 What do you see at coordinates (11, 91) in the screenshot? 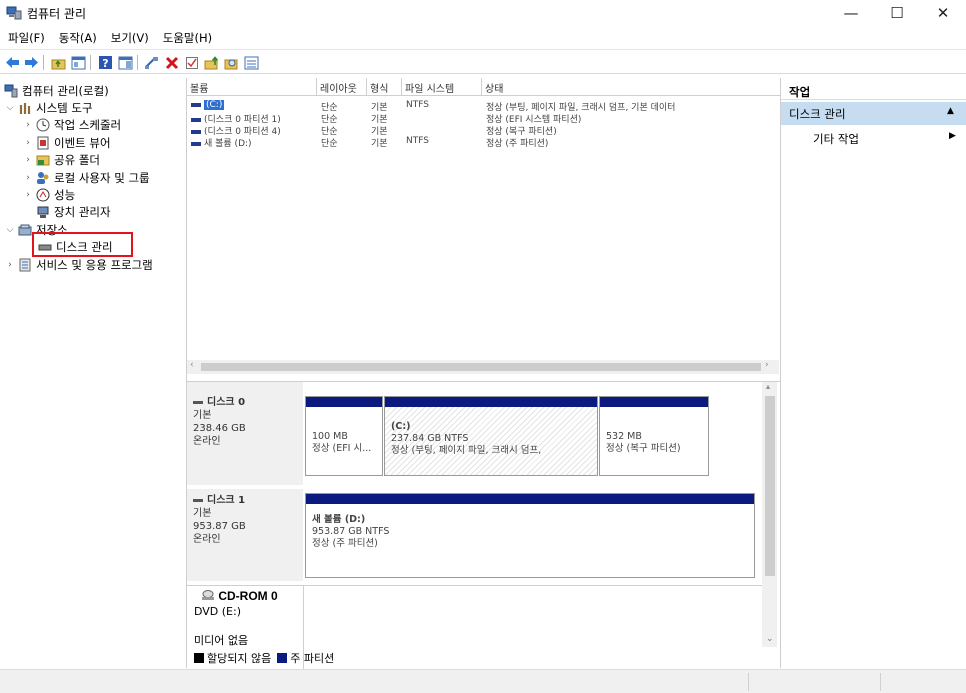
I see `computer-management-icon` at bounding box center [11, 91].